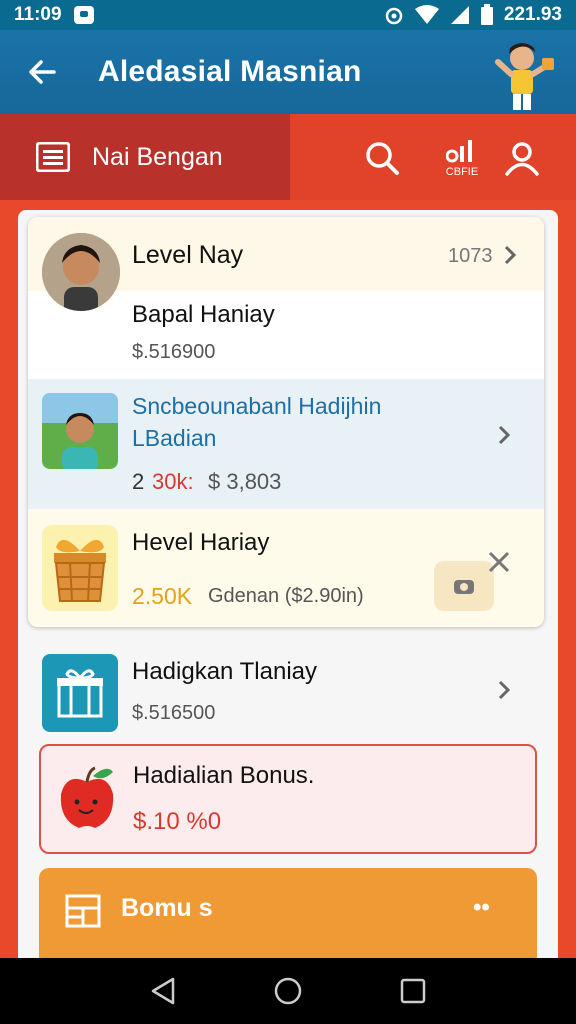 The width and height of the screenshot is (576, 1024). I want to click on nav-back-button, so click(163, 991).